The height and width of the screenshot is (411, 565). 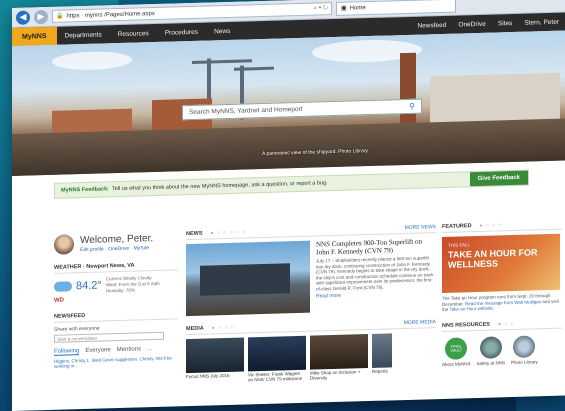 I want to click on nav-departments: Departments, so click(x=83, y=35).